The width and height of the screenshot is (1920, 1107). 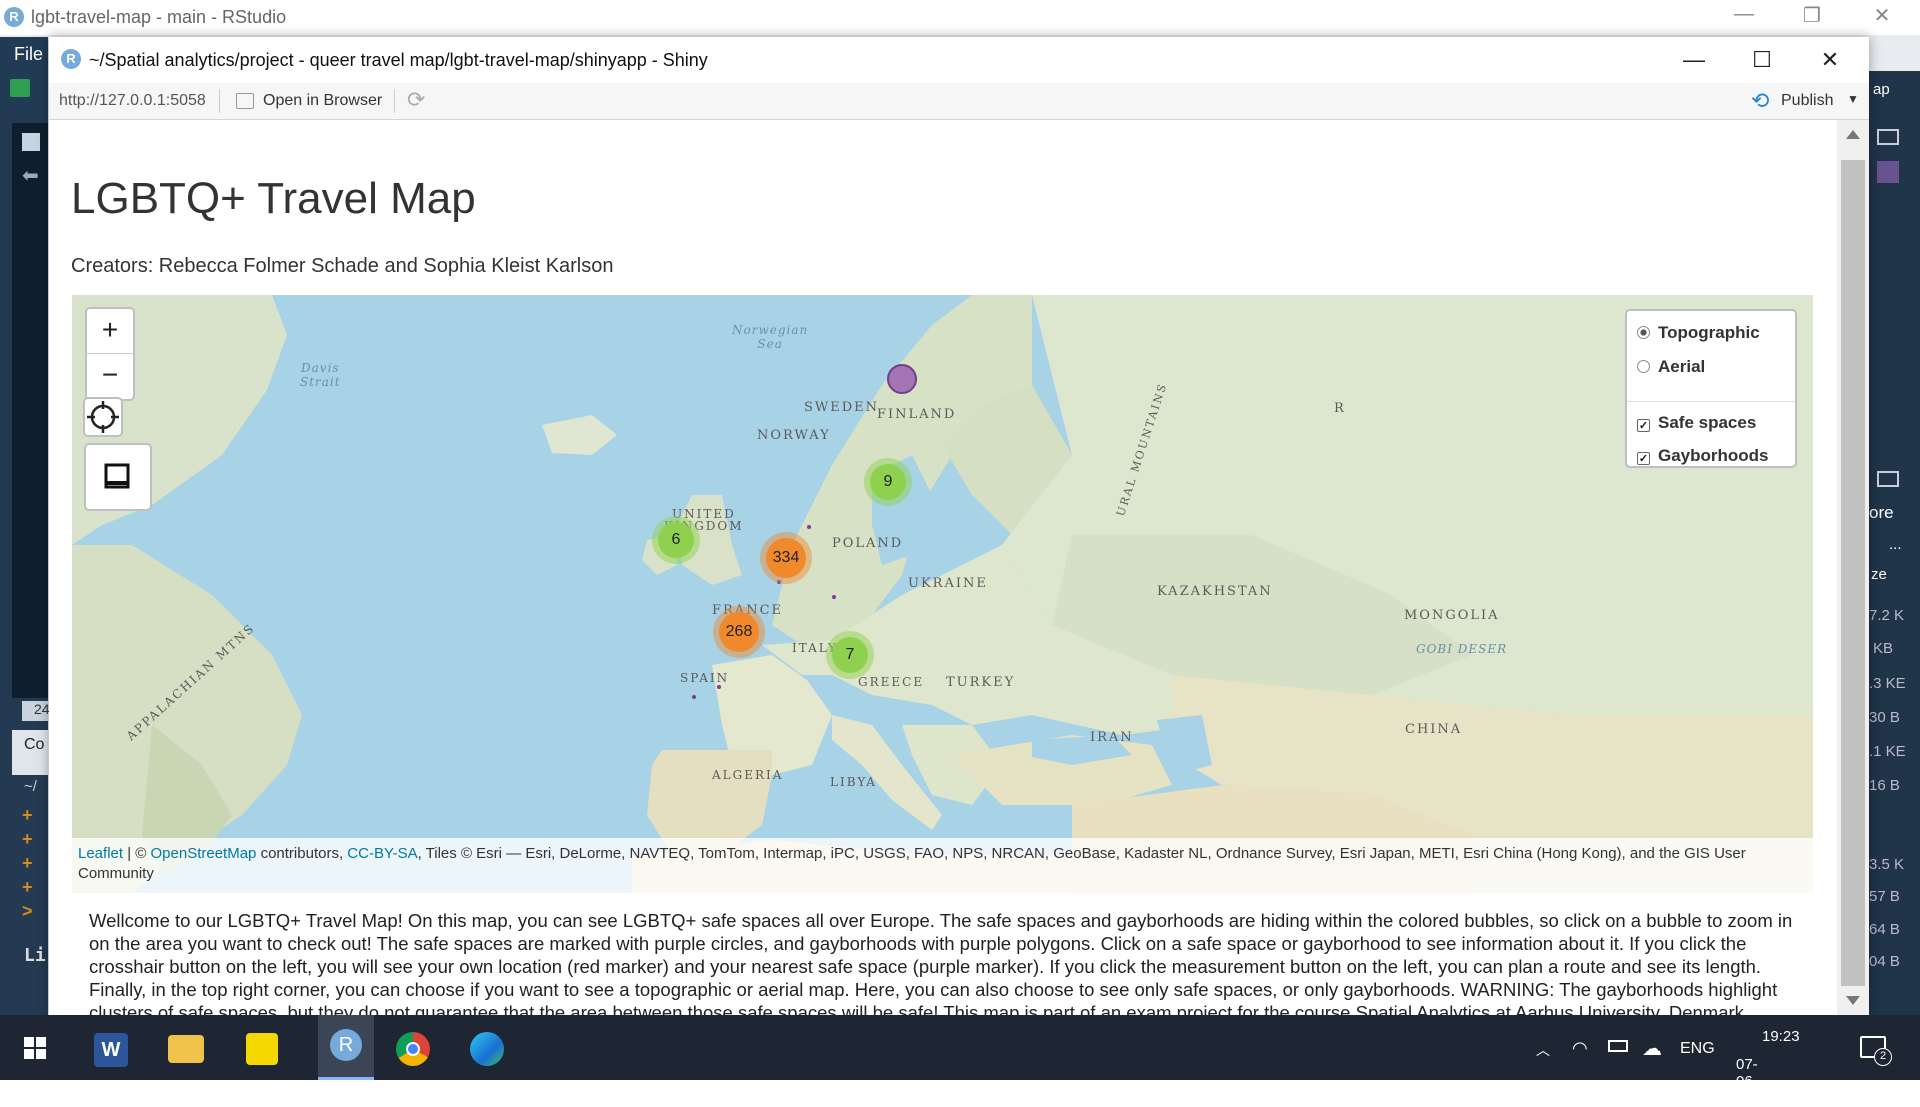 I want to click on scroll-up-icon, so click(x=1853, y=134).